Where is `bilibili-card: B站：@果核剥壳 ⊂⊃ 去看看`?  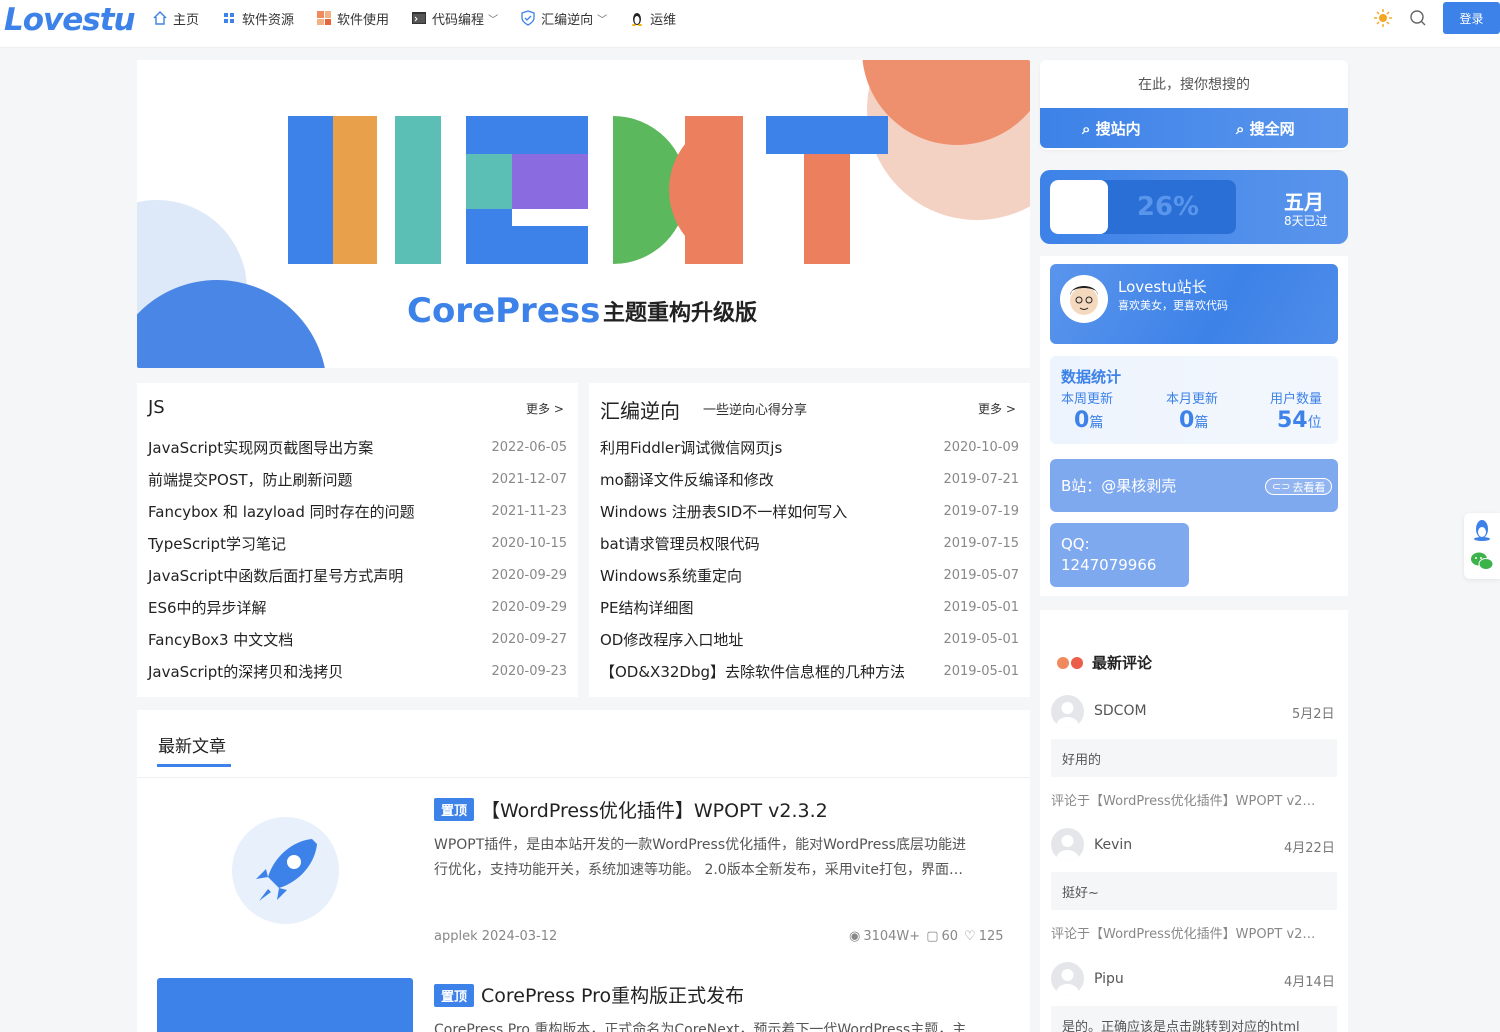 bilibili-card: B站：@果核剥壳 ⊂⊃ 去看看 is located at coordinates (1194, 485).